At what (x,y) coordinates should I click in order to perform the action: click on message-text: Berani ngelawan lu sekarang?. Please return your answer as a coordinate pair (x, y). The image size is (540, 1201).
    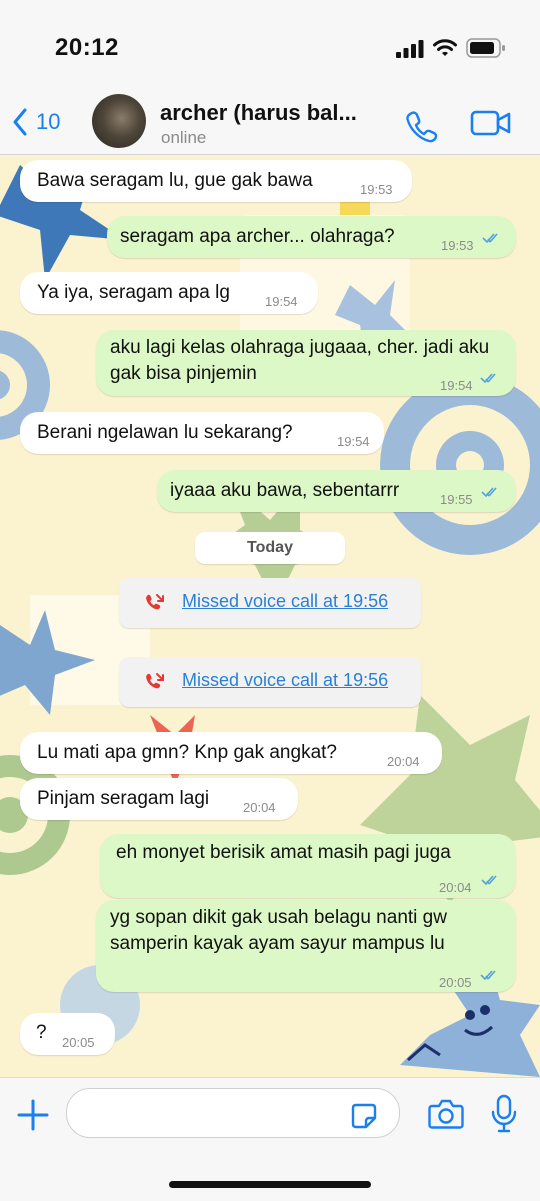
    Looking at the image, I should click on (165, 432).